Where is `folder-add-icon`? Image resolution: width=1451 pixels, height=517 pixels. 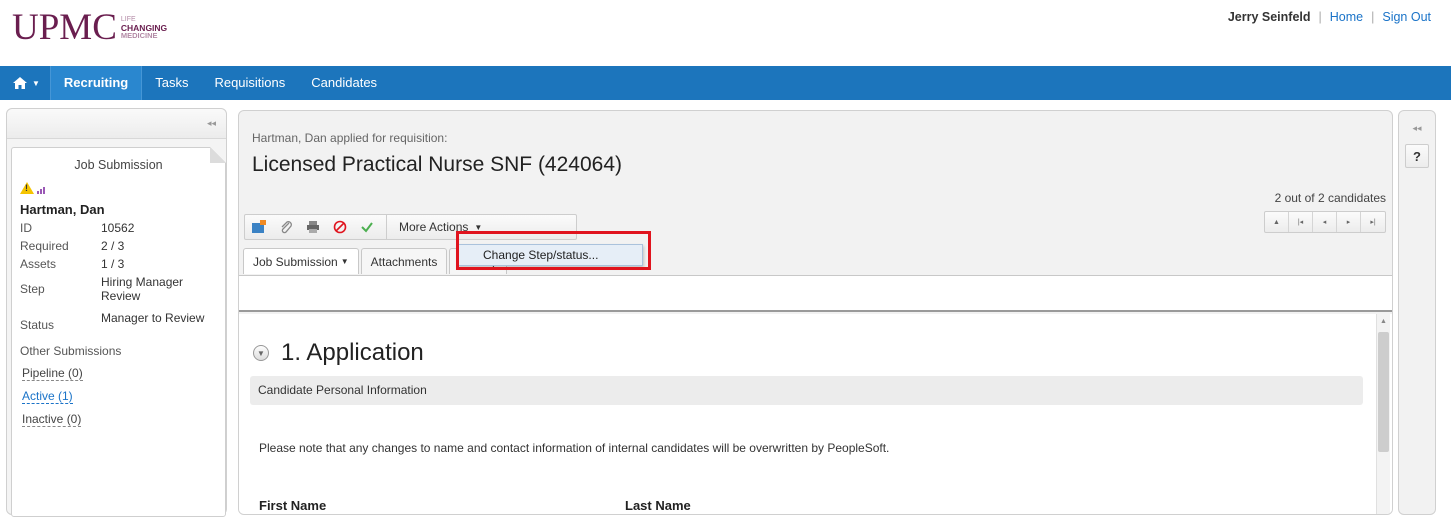
folder-add-icon is located at coordinates (258, 226).